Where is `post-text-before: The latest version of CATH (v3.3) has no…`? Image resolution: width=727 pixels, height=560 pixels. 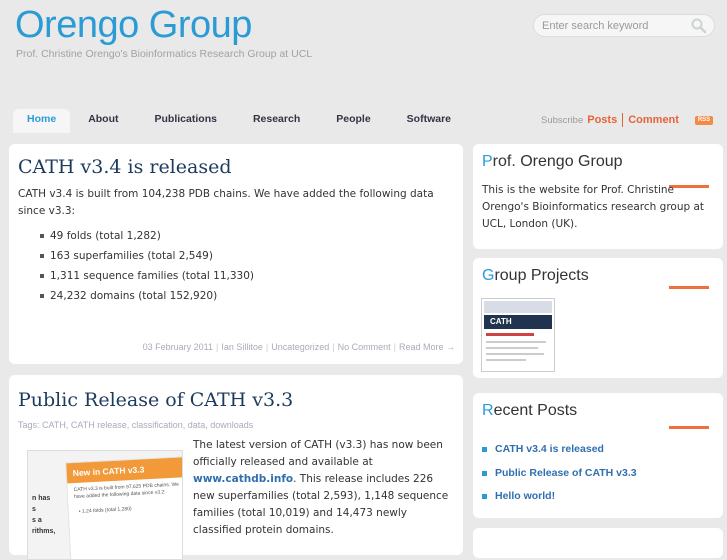
post-text-before: The latest version of CATH (v3.3) has no… is located at coordinates (318, 453).